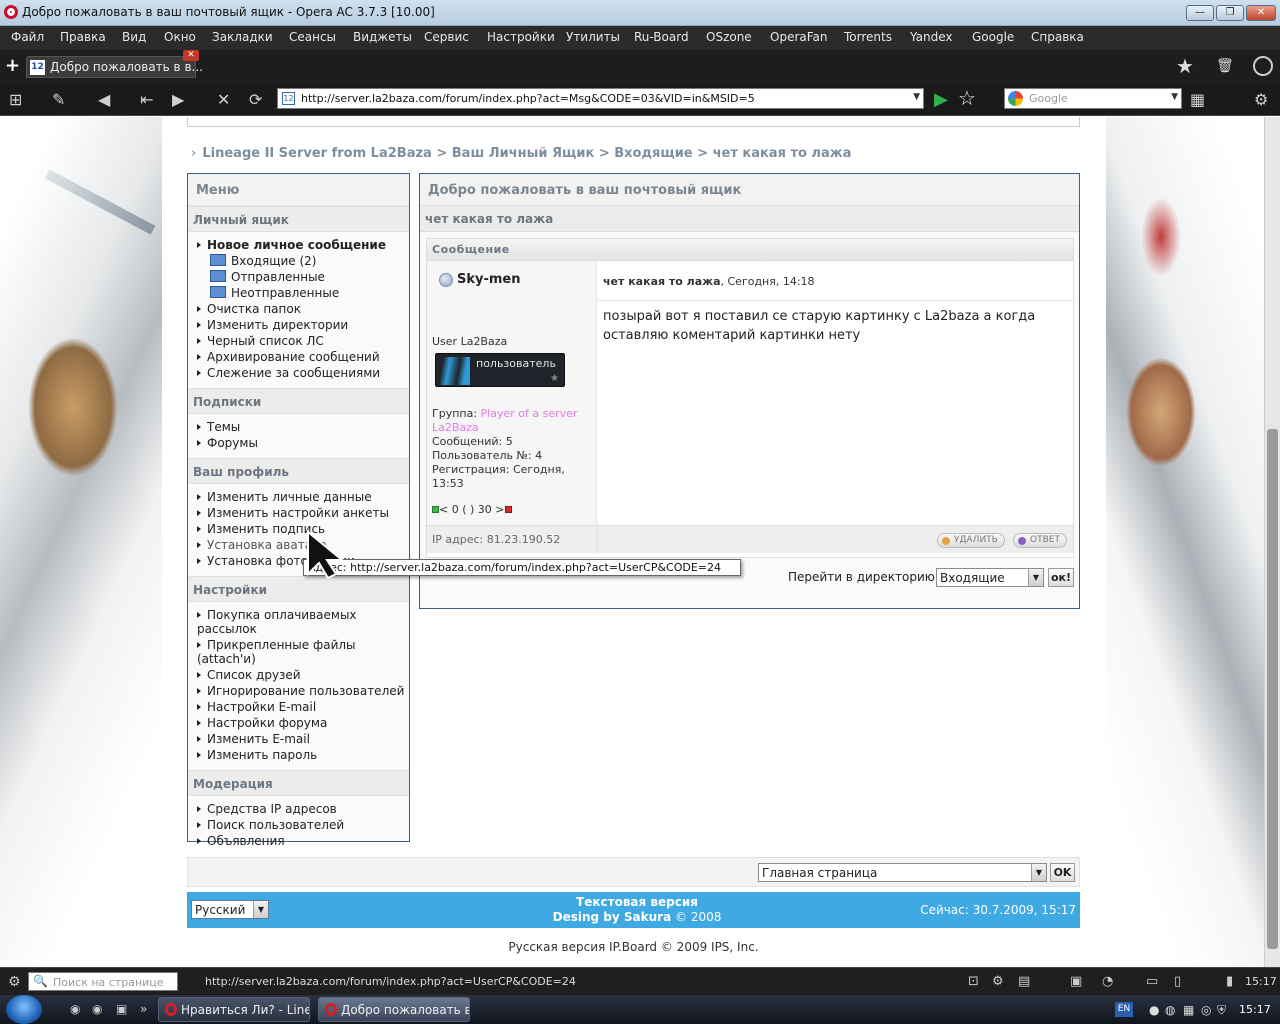  Describe the element at coordinates (15, 99) in the screenshot. I see `panels-icon: ⊞` at that location.